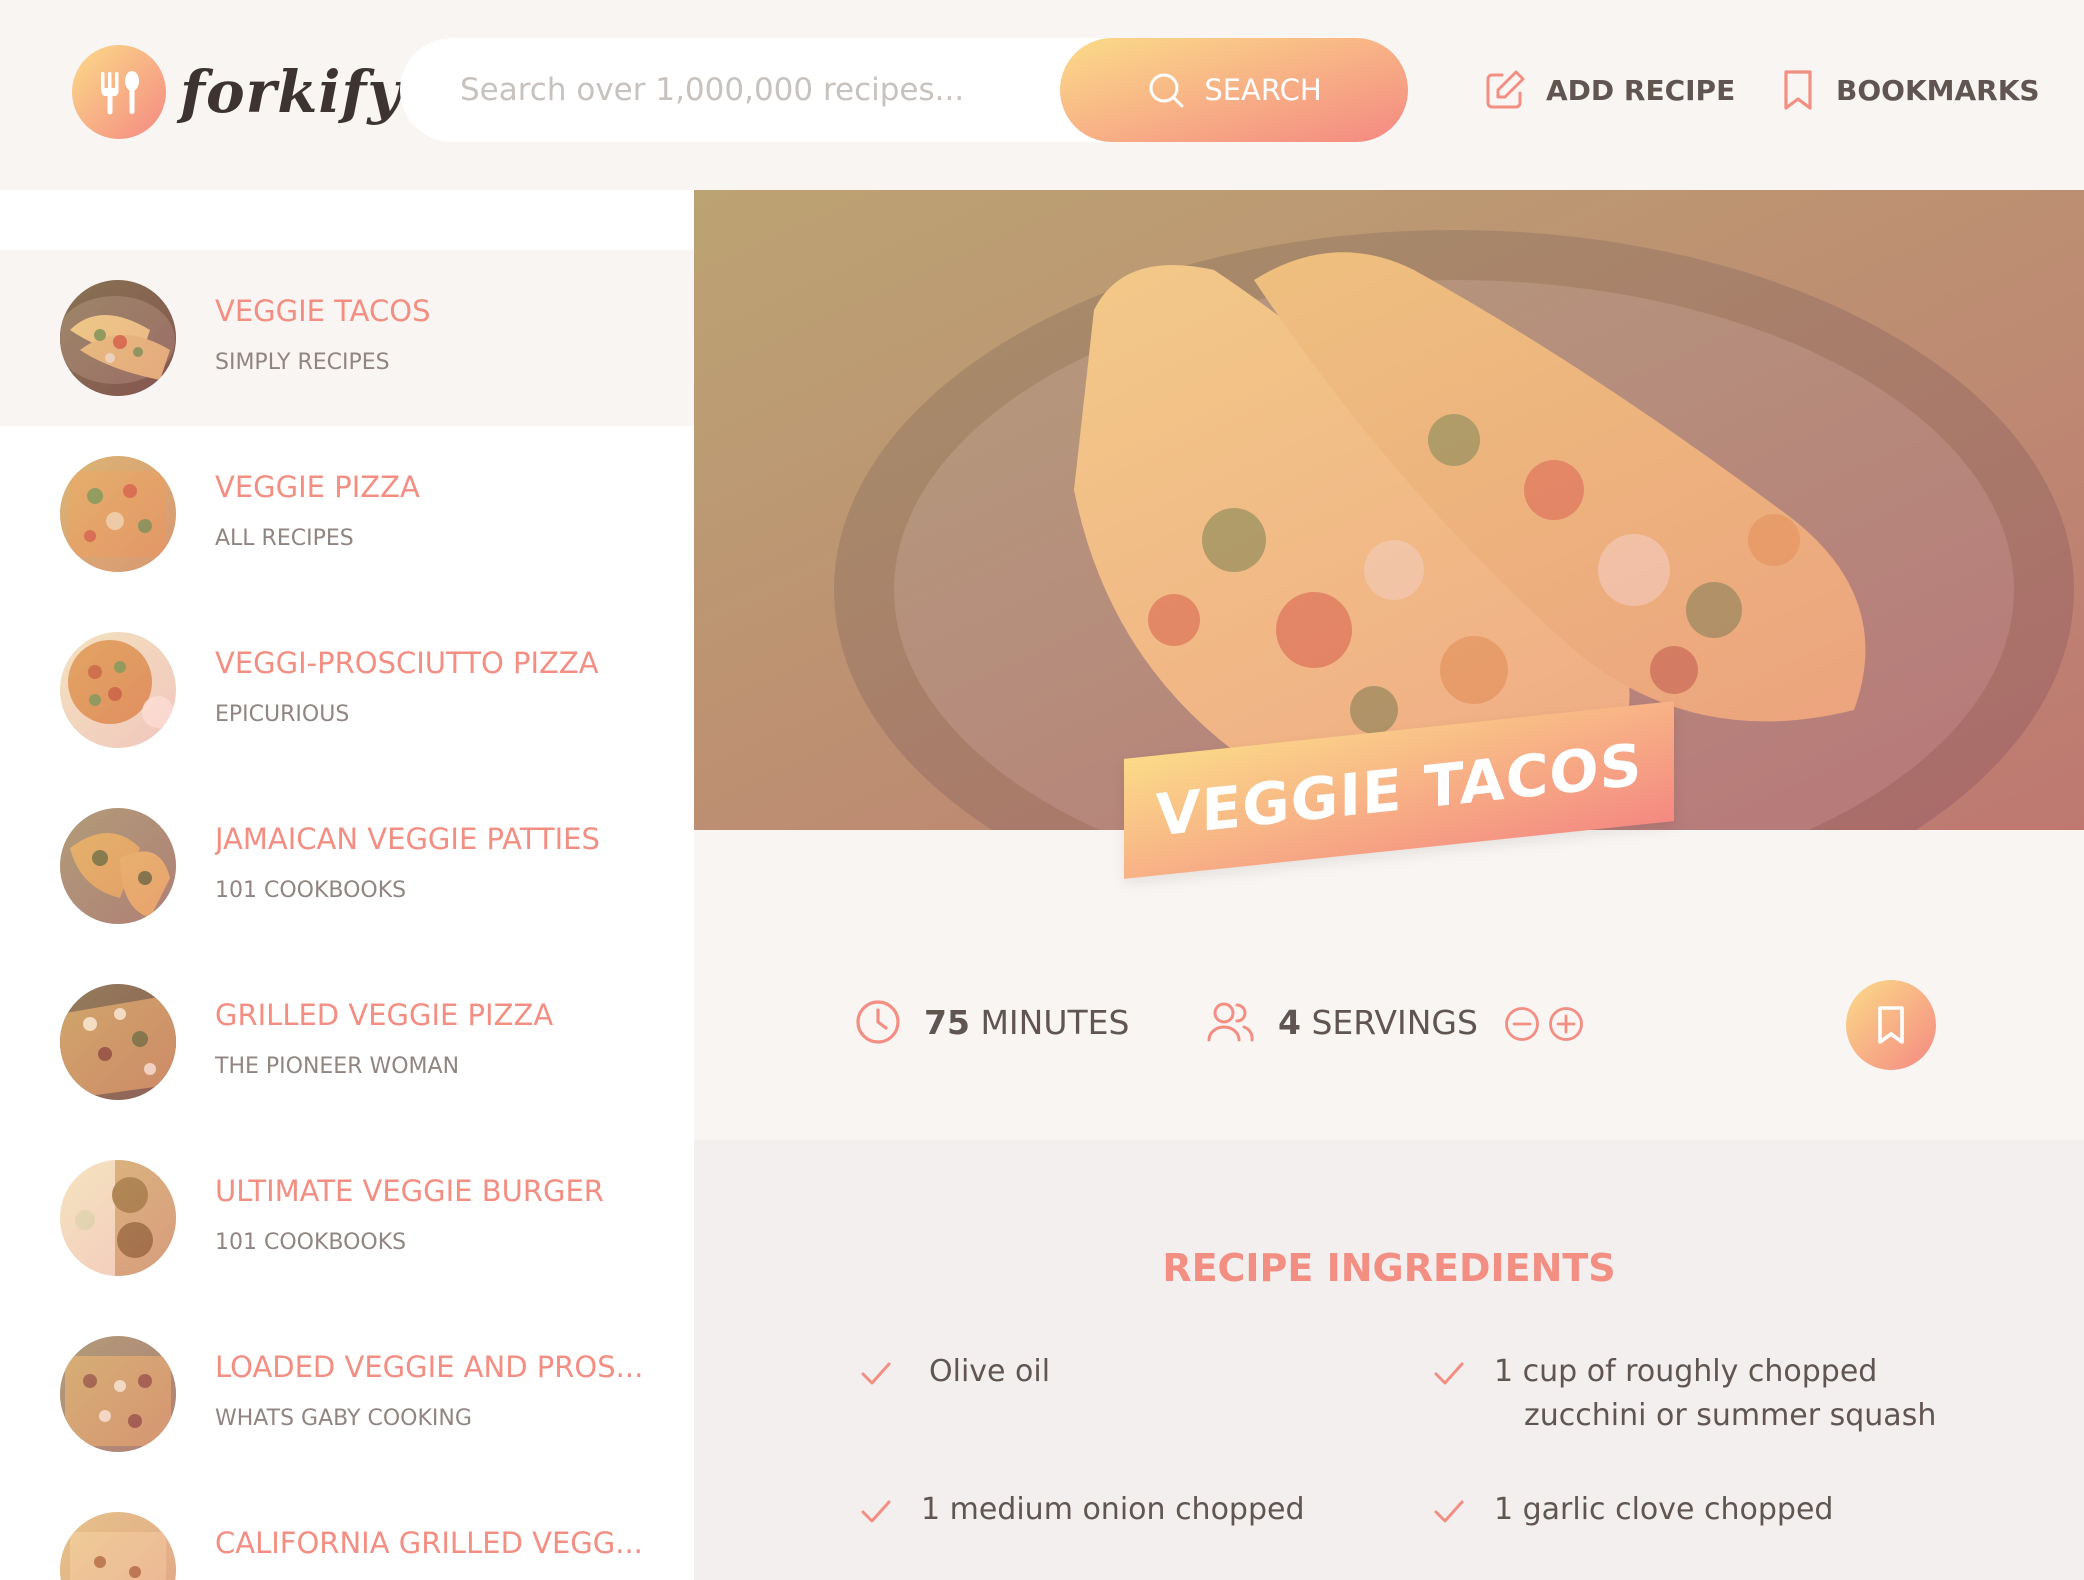  What do you see at coordinates (384, 1015) in the screenshot?
I see `result-title: GRILLED VEGGIE PIZZA` at bounding box center [384, 1015].